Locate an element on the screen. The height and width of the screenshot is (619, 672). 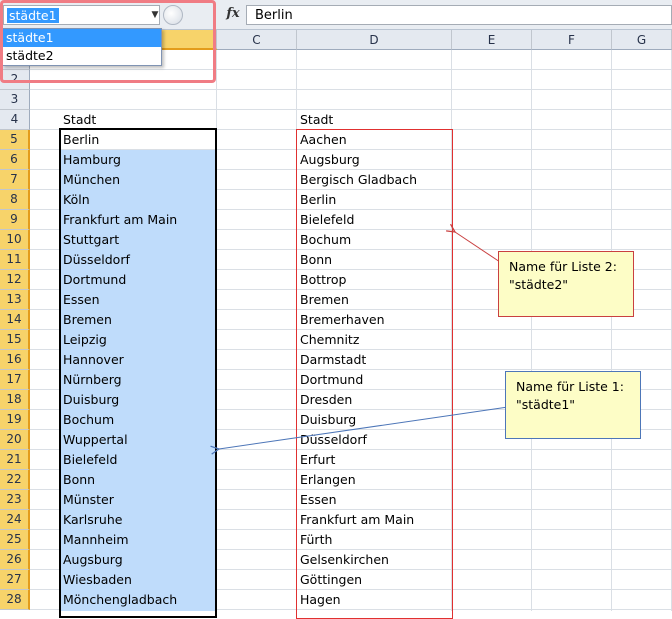
highlight-frame is located at coordinates (108, 41).